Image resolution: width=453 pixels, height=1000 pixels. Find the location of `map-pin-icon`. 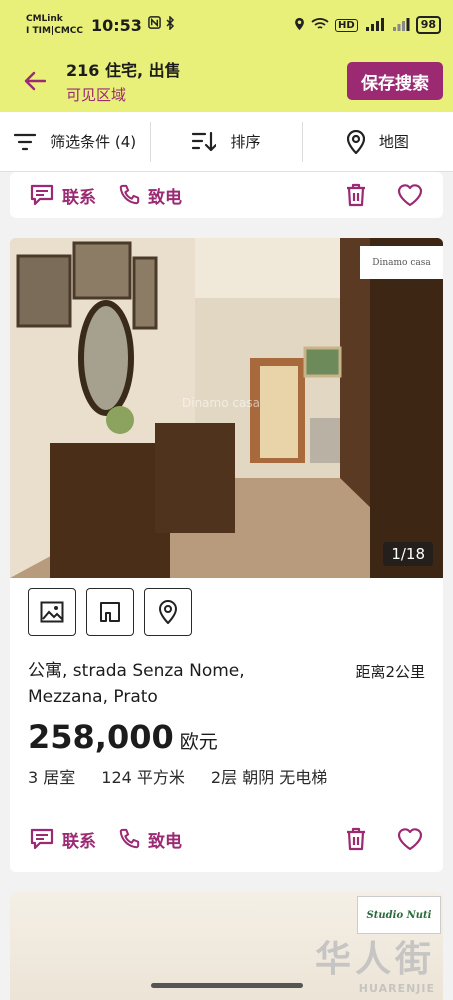

map-pin-icon is located at coordinates (355, 141).